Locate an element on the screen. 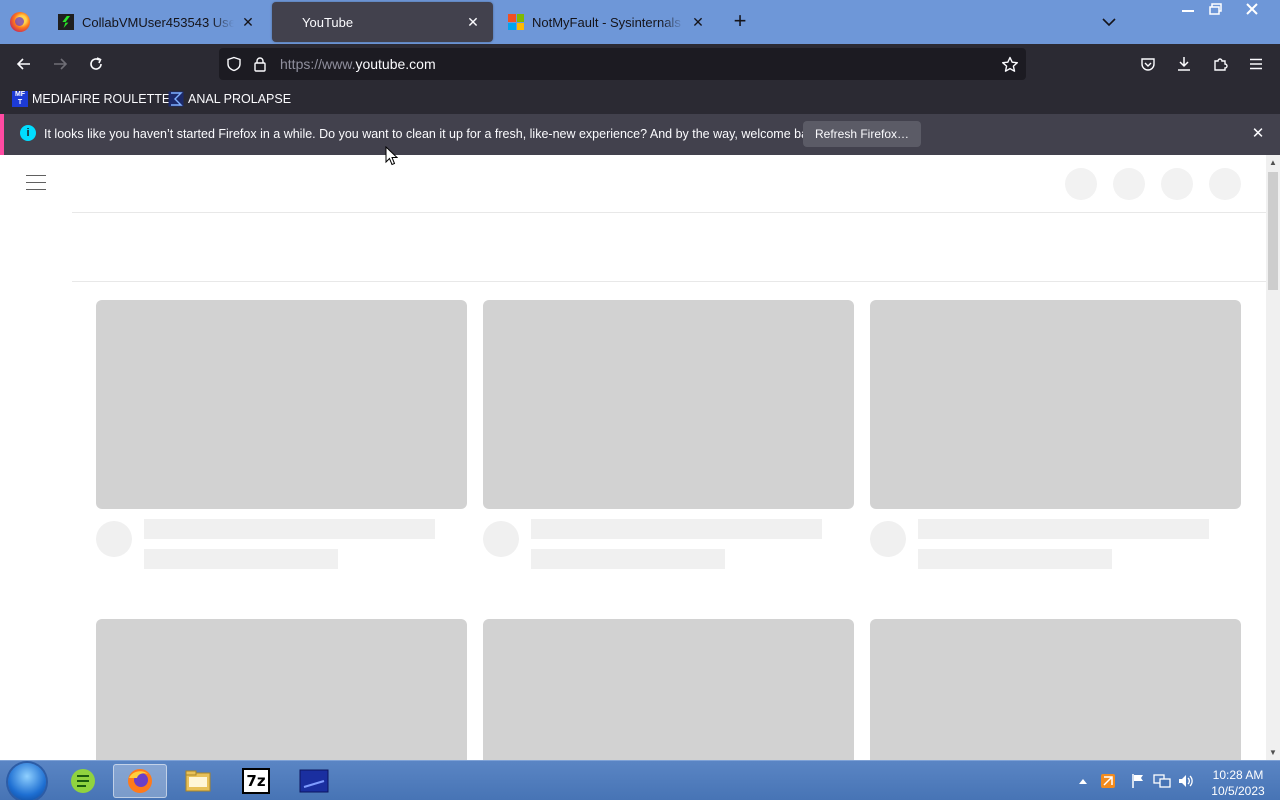 The width and height of the screenshot is (1280, 800). clock-time: 10:28 AM is located at coordinates (1238, 775).